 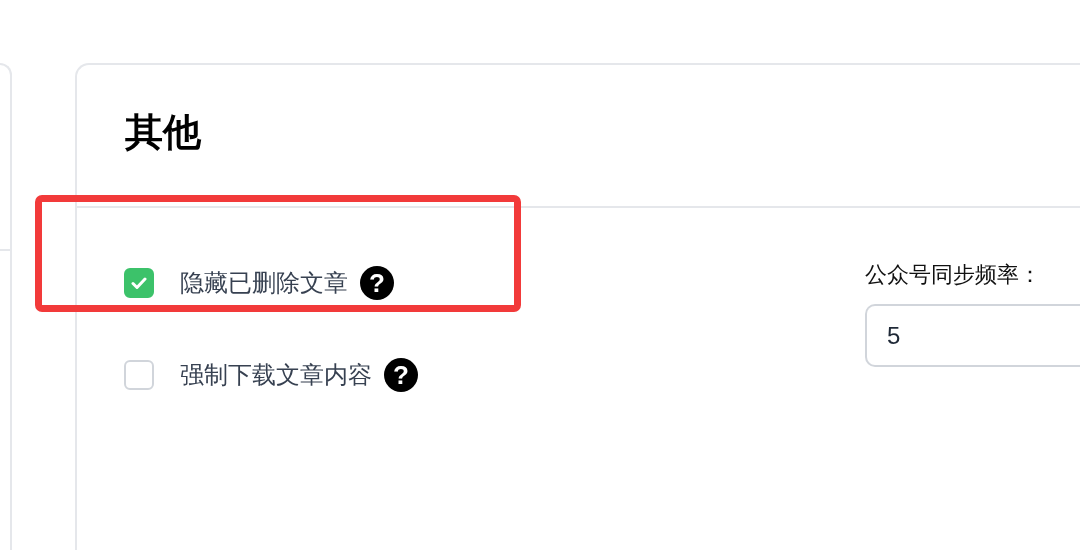 I want to click on field-label: 公众号同步频率：, so click(x=953, y=275).